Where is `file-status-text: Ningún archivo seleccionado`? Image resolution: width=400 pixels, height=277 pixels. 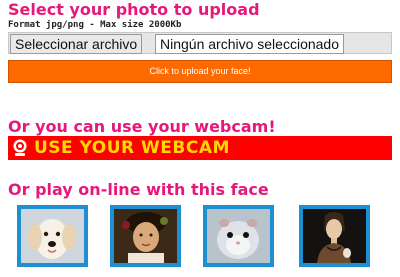
file-status-text: Ningún archivo seleccionado is located at coordinates (249, 44).